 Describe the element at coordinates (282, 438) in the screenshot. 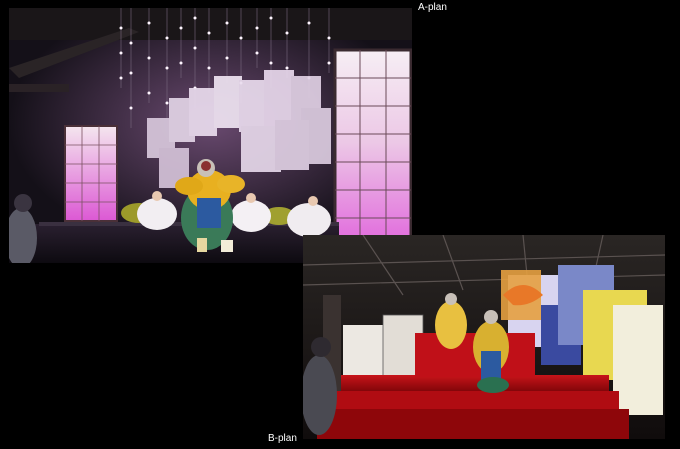

I see `caption-b-plan: B-plan` at that location.